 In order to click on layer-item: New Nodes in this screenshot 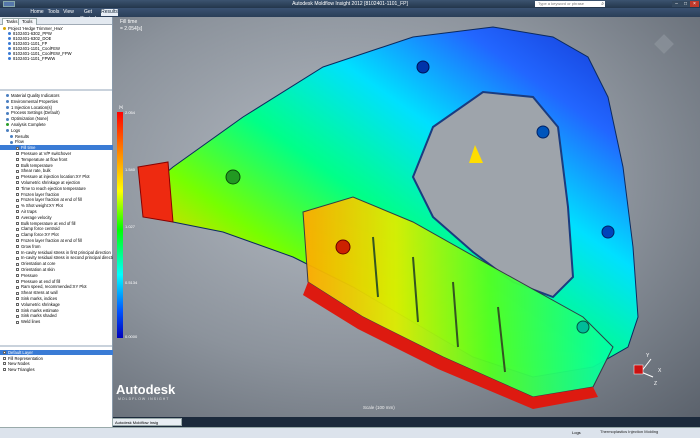, I will do `click(57, 363)`.